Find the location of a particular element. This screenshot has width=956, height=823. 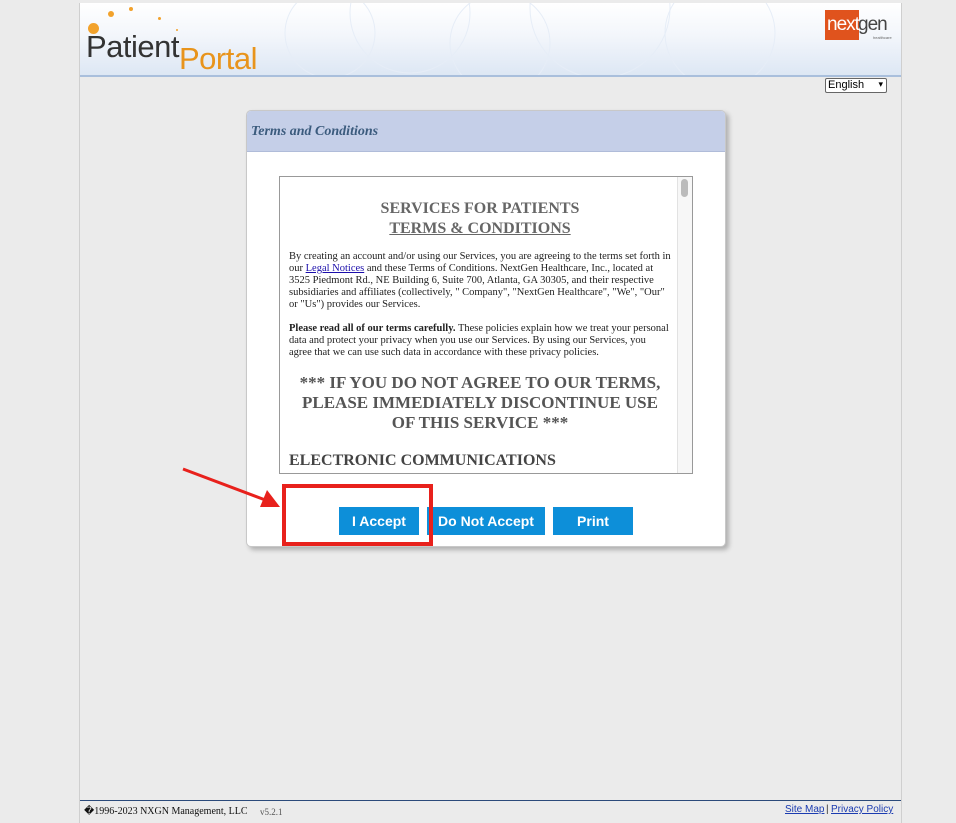

language-select: English ▾ is located at coordinates (856, 85).